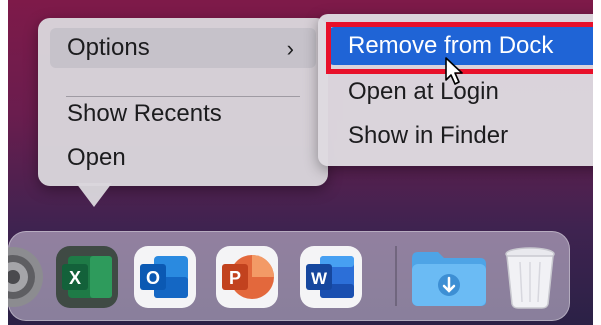 The height and width of the screenshot is (325, 601). I want to click on menu-pointer, so click(94, 195).